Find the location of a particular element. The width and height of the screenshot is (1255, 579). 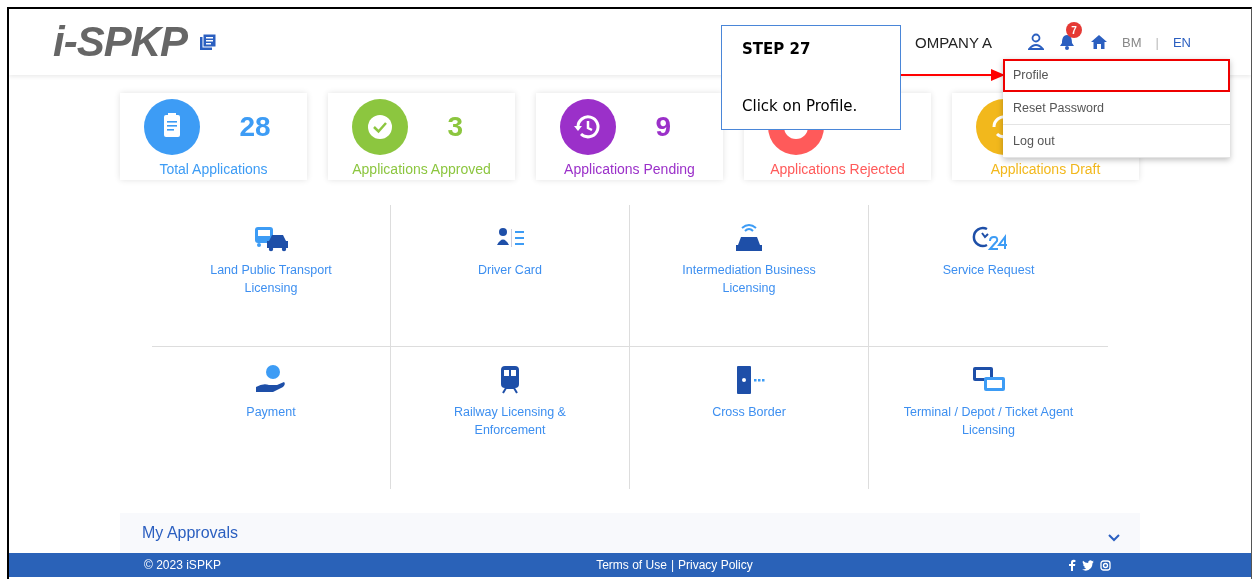

menu-item: Profile is located at coordinates (1116, 75).